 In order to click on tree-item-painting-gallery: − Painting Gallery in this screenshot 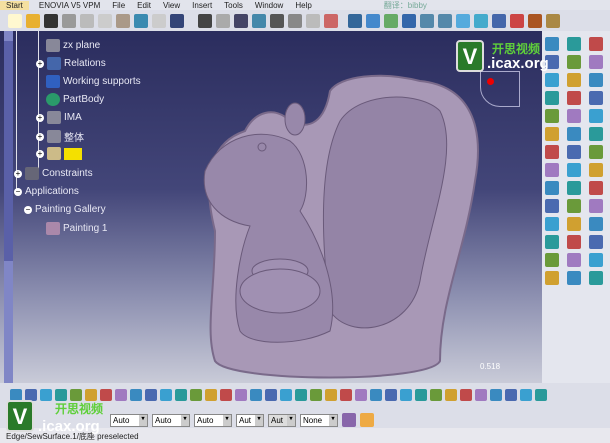, I will do `click(65, 209)`.